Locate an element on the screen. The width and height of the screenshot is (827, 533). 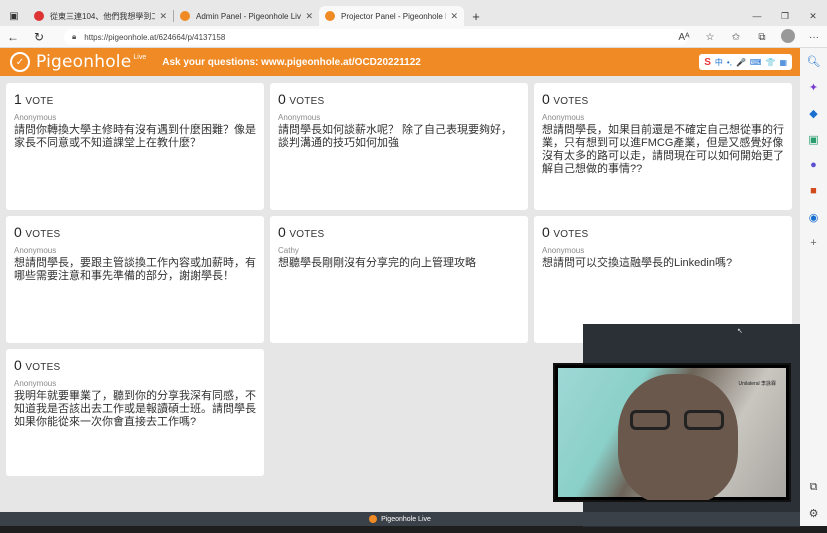
search-icon: 🔍︎ is located at coordinates (813, 61).